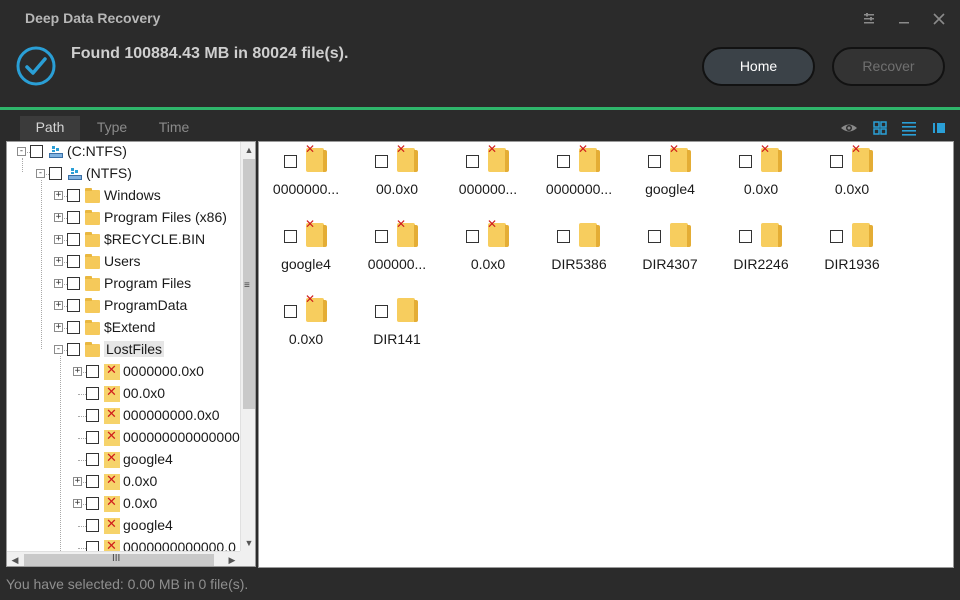 Image resolution: width=960 pixels, height=600 pixels. I want to click on tree-item: + ProgramData, so click(123, 306).